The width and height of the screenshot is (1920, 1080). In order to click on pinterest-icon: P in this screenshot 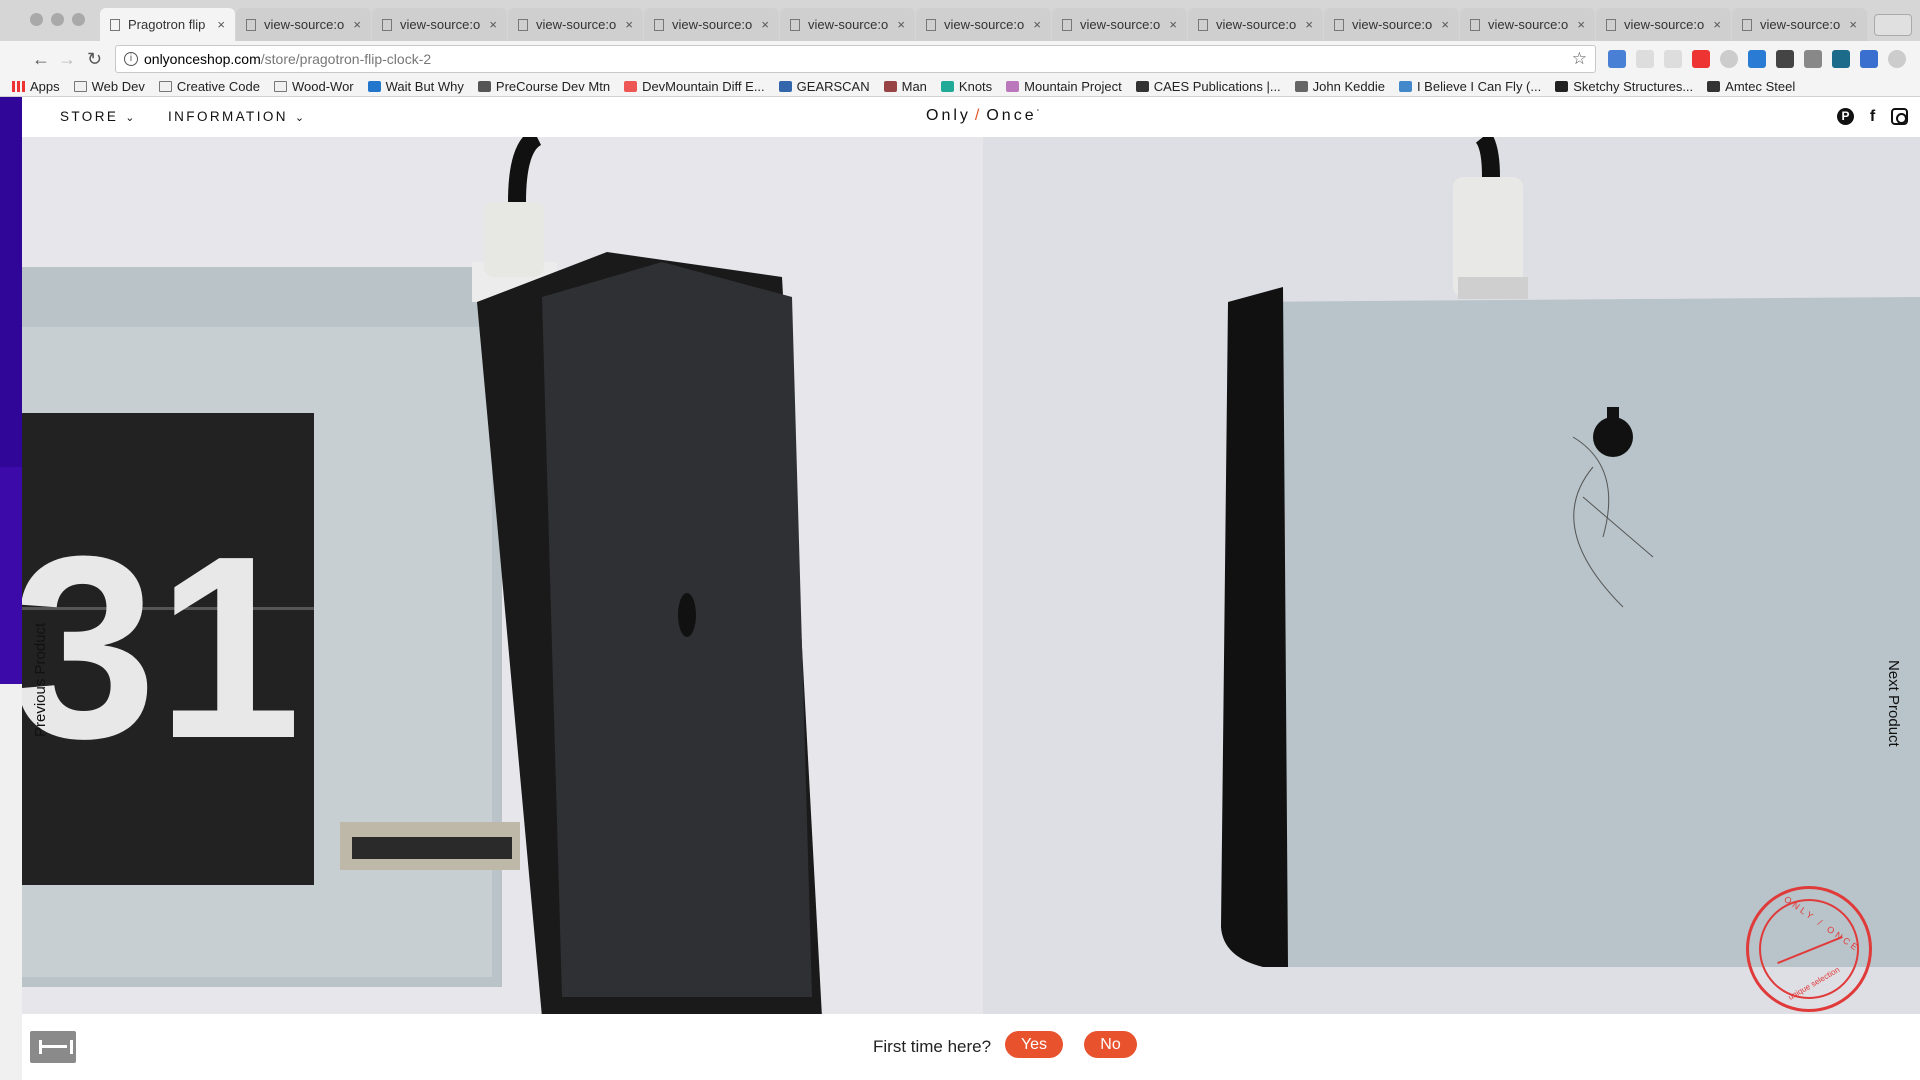, I will do `click(1845, 116)`.